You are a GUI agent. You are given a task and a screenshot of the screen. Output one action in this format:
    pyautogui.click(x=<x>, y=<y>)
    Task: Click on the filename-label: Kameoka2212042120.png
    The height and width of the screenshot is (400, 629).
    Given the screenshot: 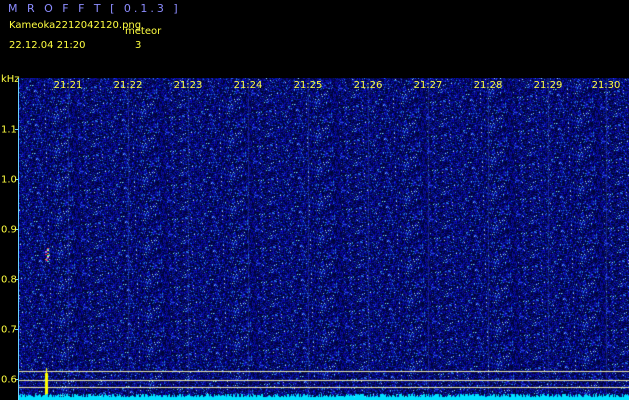 What is the action you would take?
    pyautogui.click(x=75, y=25)
    